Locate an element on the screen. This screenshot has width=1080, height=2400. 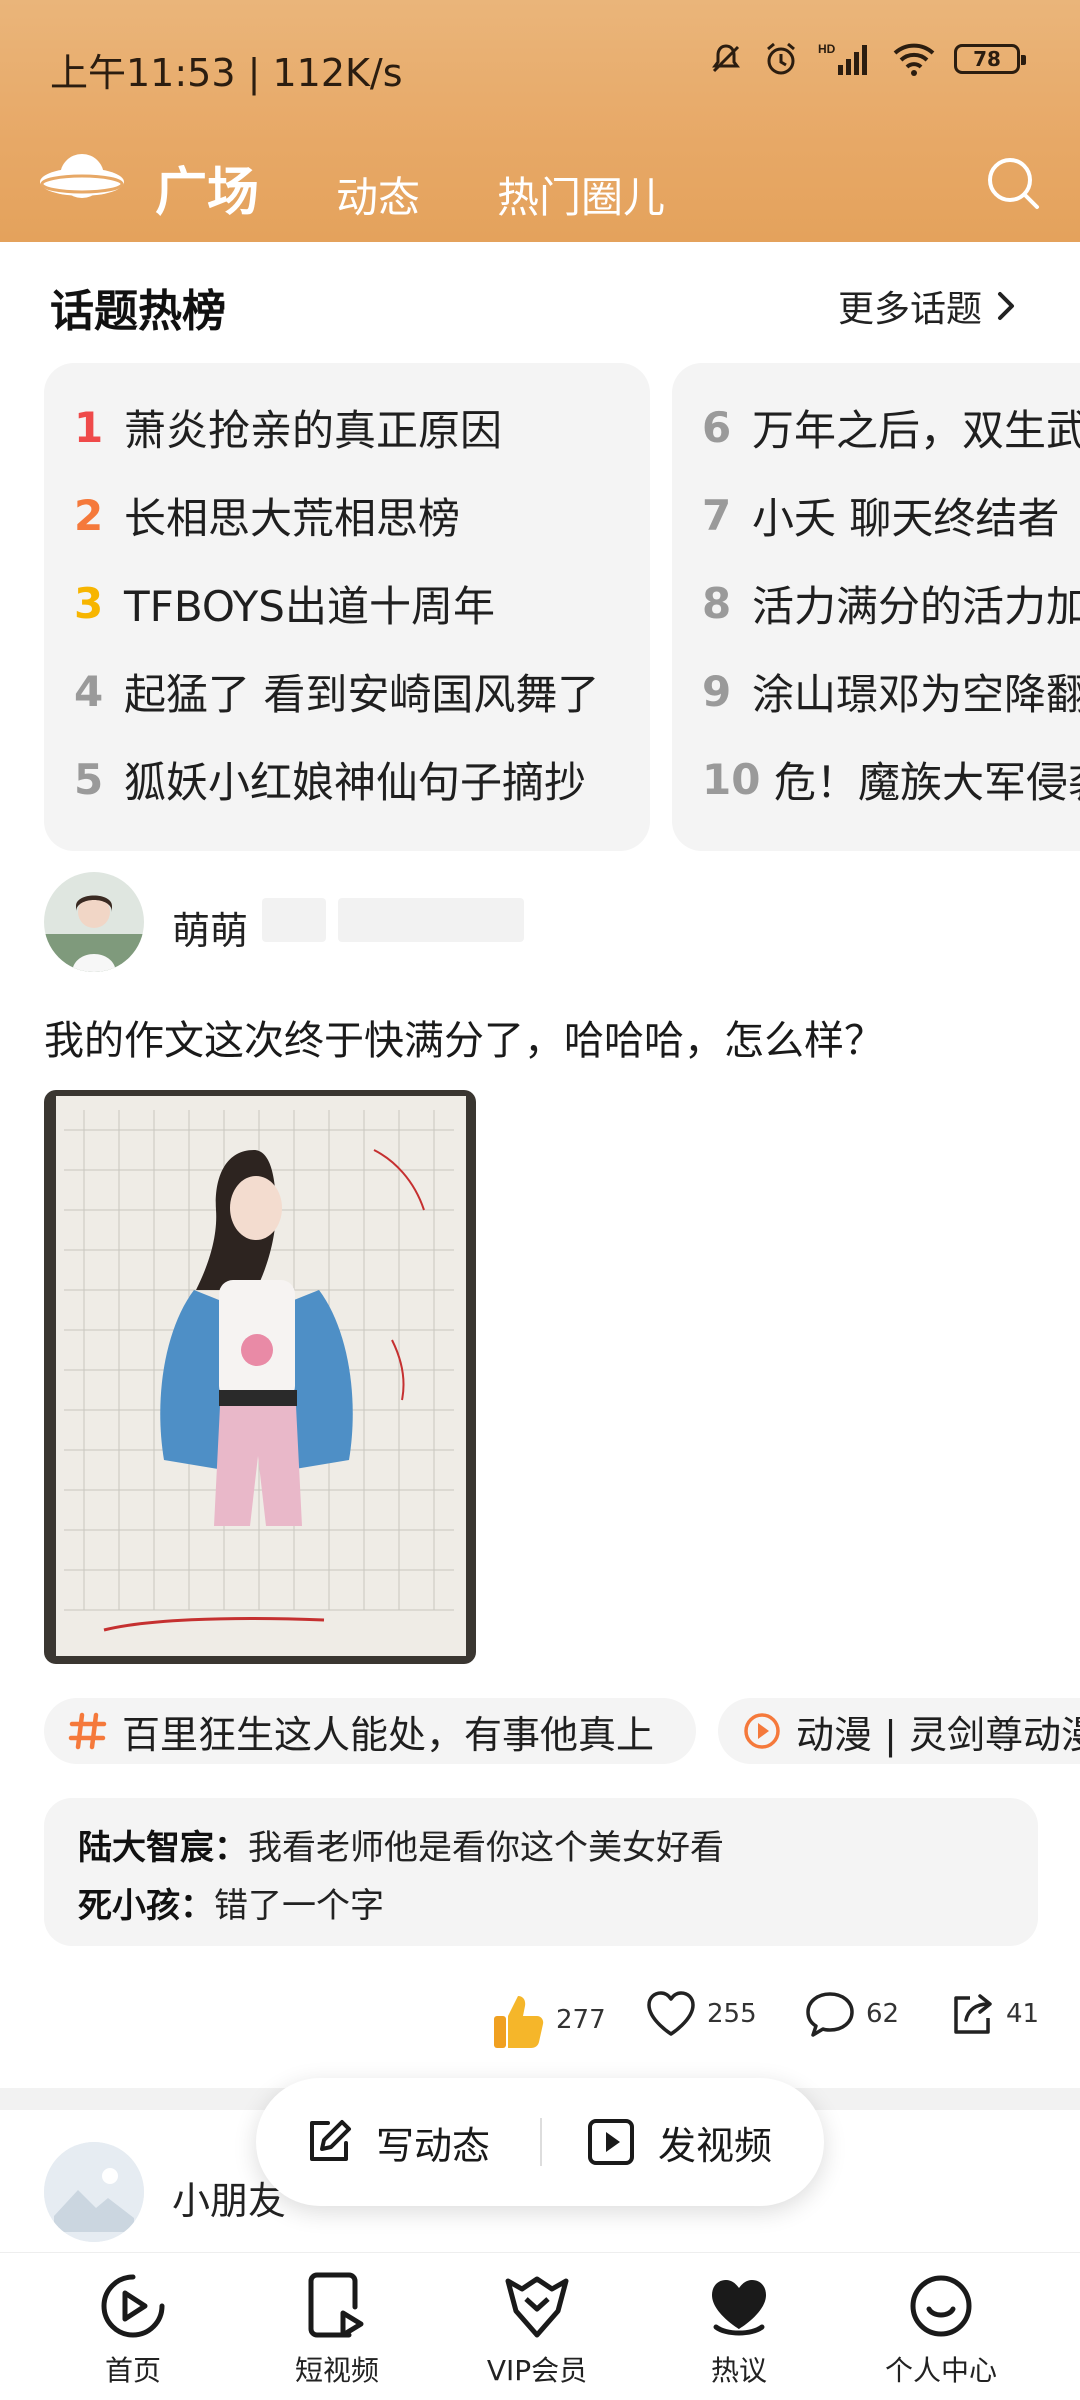
status-icons: HD 78 is located at coordinates (867, 59).